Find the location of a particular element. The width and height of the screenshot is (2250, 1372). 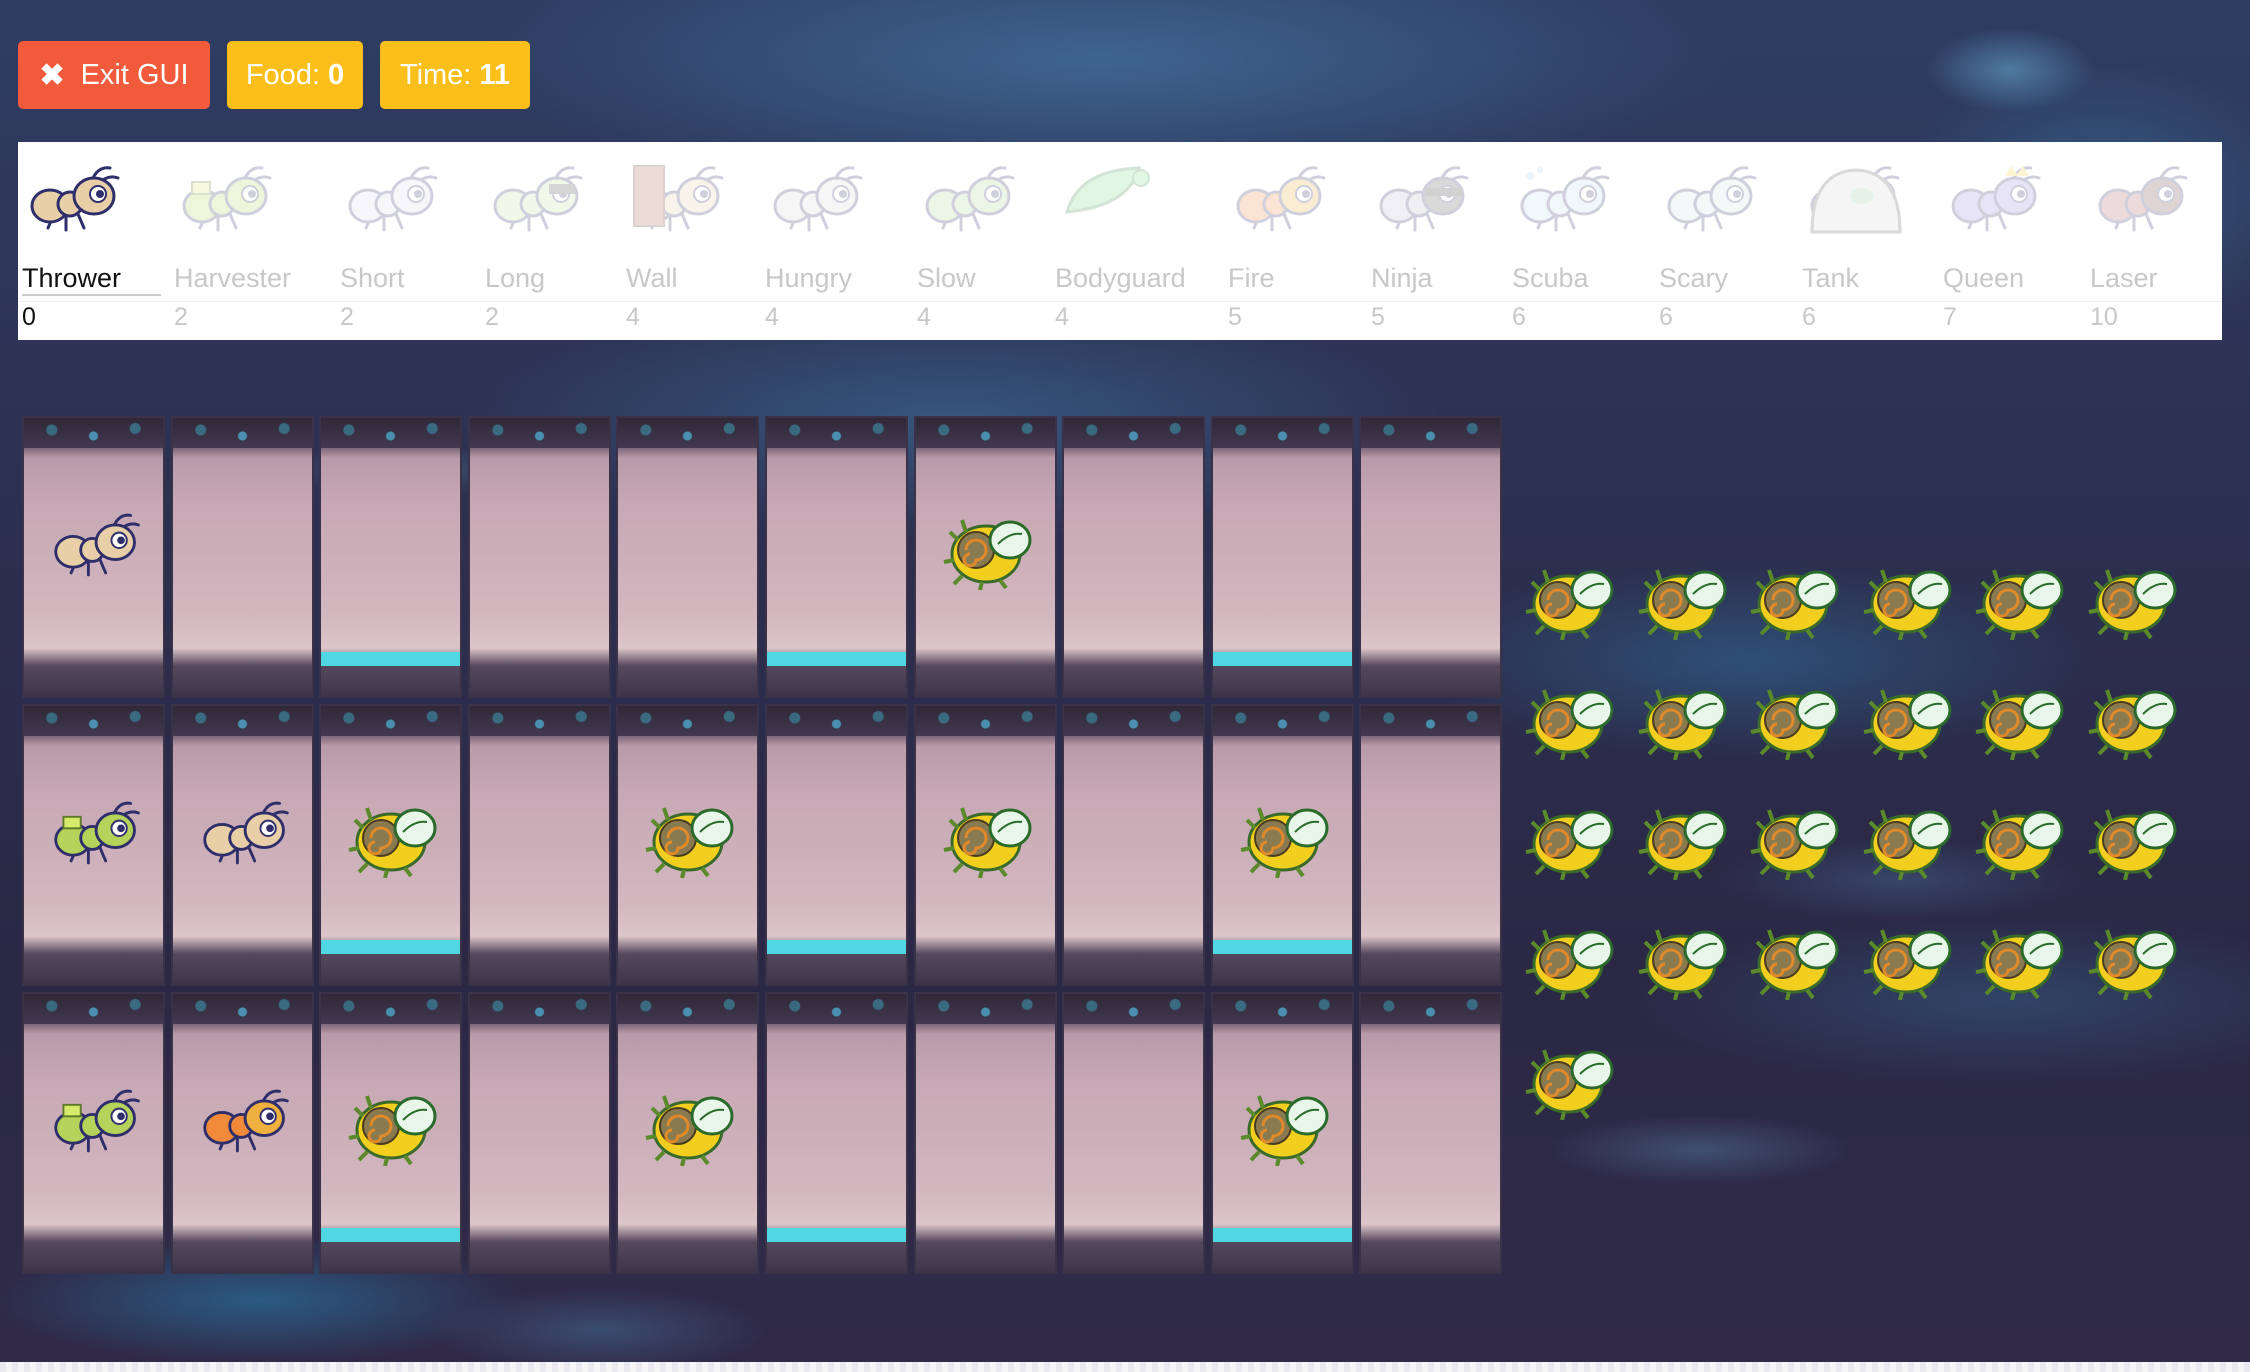

ant-option-laser: Laser 10 is located at coordinates (2154, 241).